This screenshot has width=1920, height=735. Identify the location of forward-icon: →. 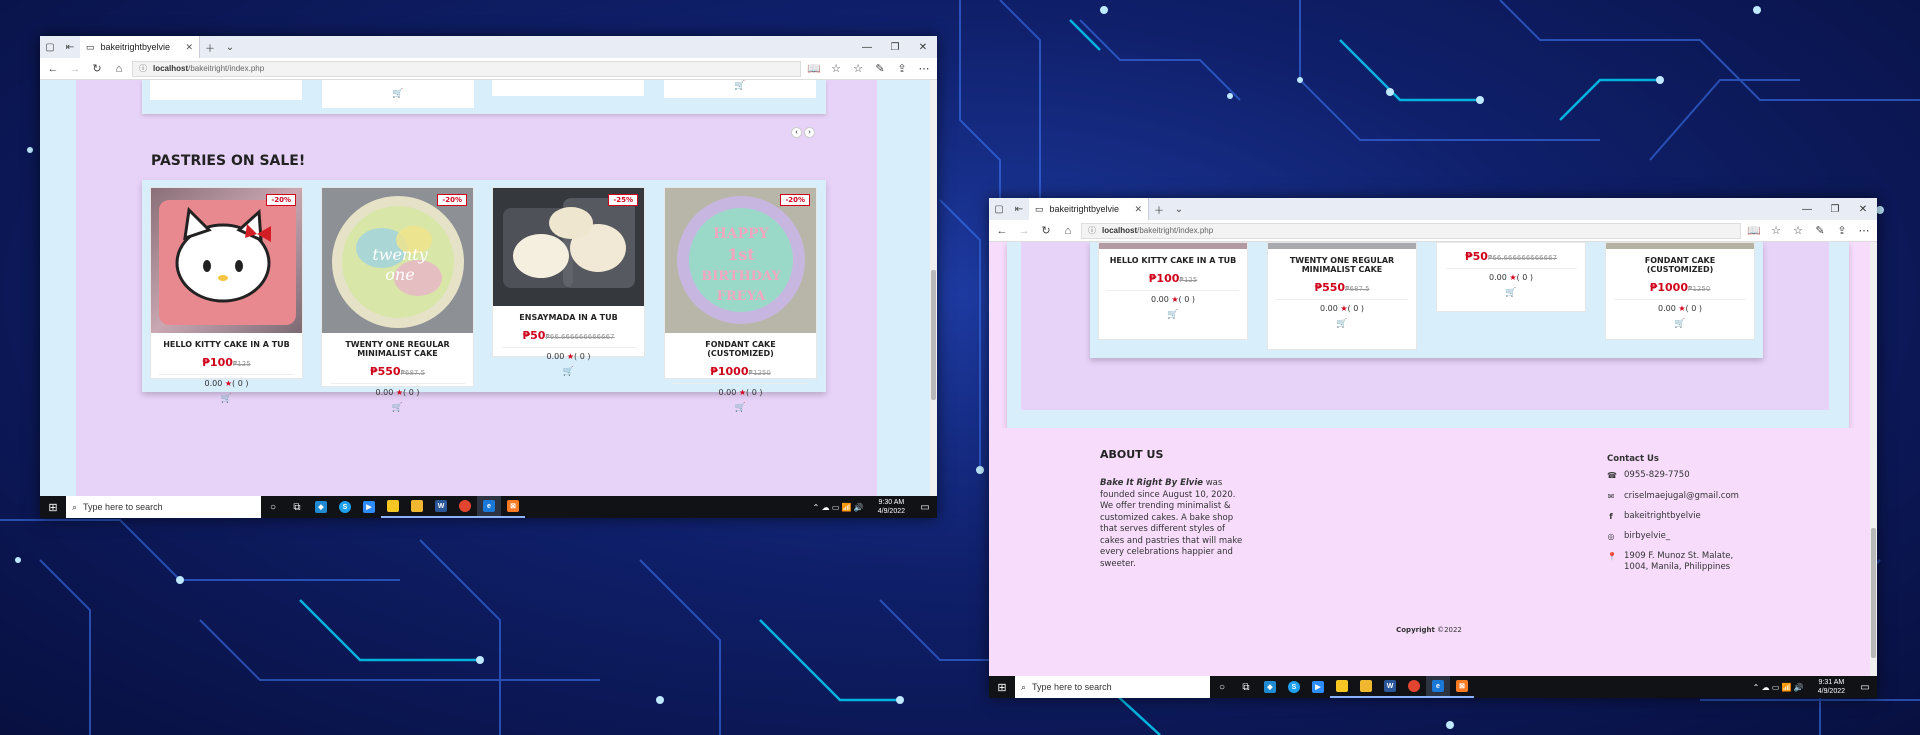
(1024, 231).